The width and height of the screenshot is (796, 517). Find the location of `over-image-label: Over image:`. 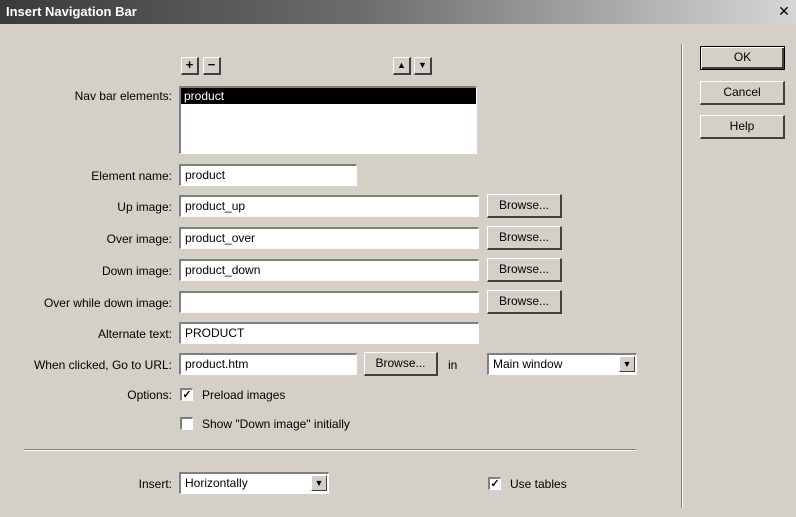

over-image-label: Over image: is located at coordinates (139, 239).